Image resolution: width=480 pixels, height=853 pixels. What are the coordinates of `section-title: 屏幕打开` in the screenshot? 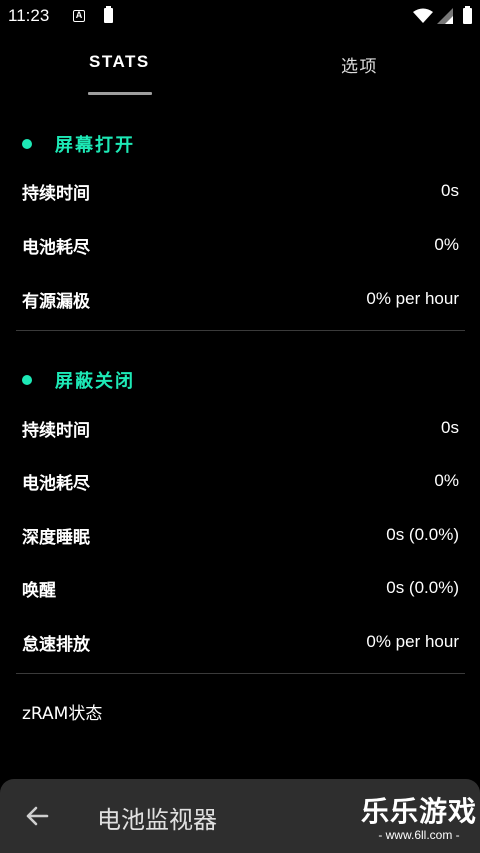 It's located at (95, 145).